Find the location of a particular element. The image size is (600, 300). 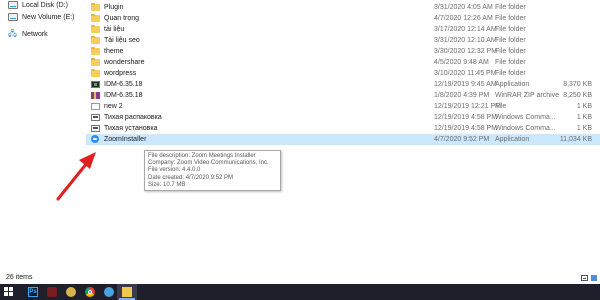

file-date: 4/7/2020 9:52 PM is located at coordinates (462, 139).